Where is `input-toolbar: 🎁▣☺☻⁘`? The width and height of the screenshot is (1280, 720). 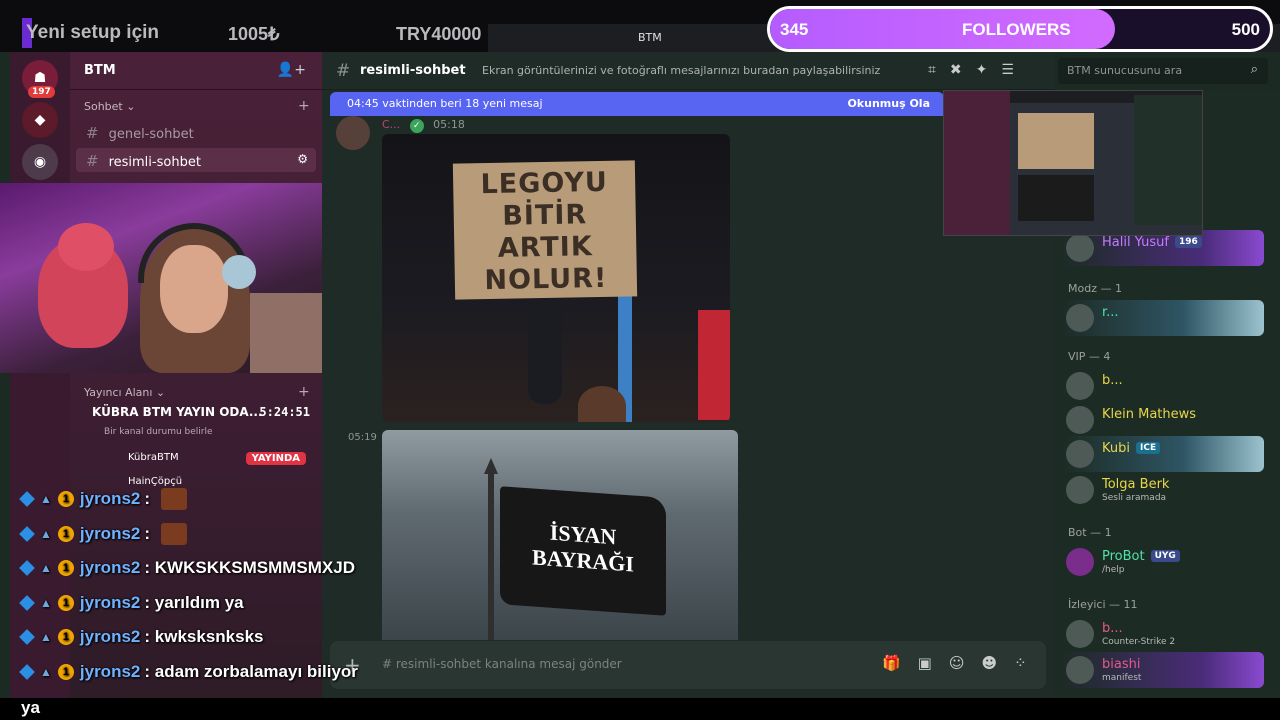
input-toolbar: 🎁▣☺☻⁘ is located at coordinates (963, 663).